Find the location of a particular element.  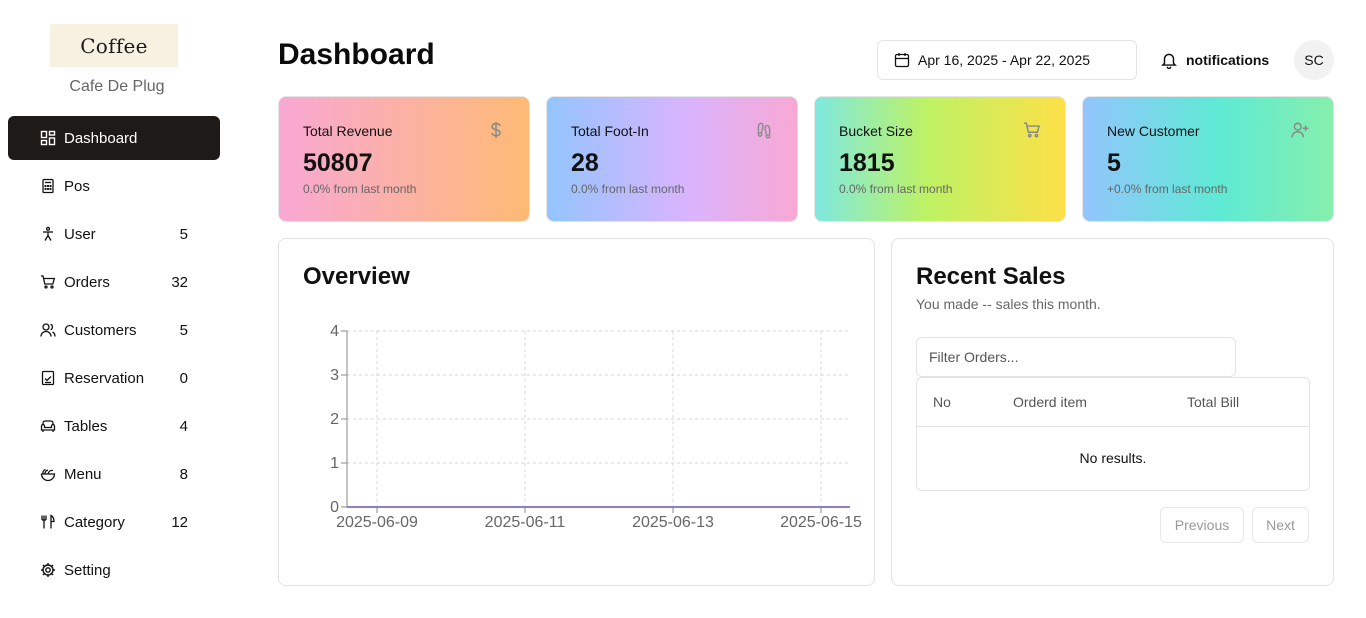

sidebar-item-label: Pos is located at coordinates (77, 186).